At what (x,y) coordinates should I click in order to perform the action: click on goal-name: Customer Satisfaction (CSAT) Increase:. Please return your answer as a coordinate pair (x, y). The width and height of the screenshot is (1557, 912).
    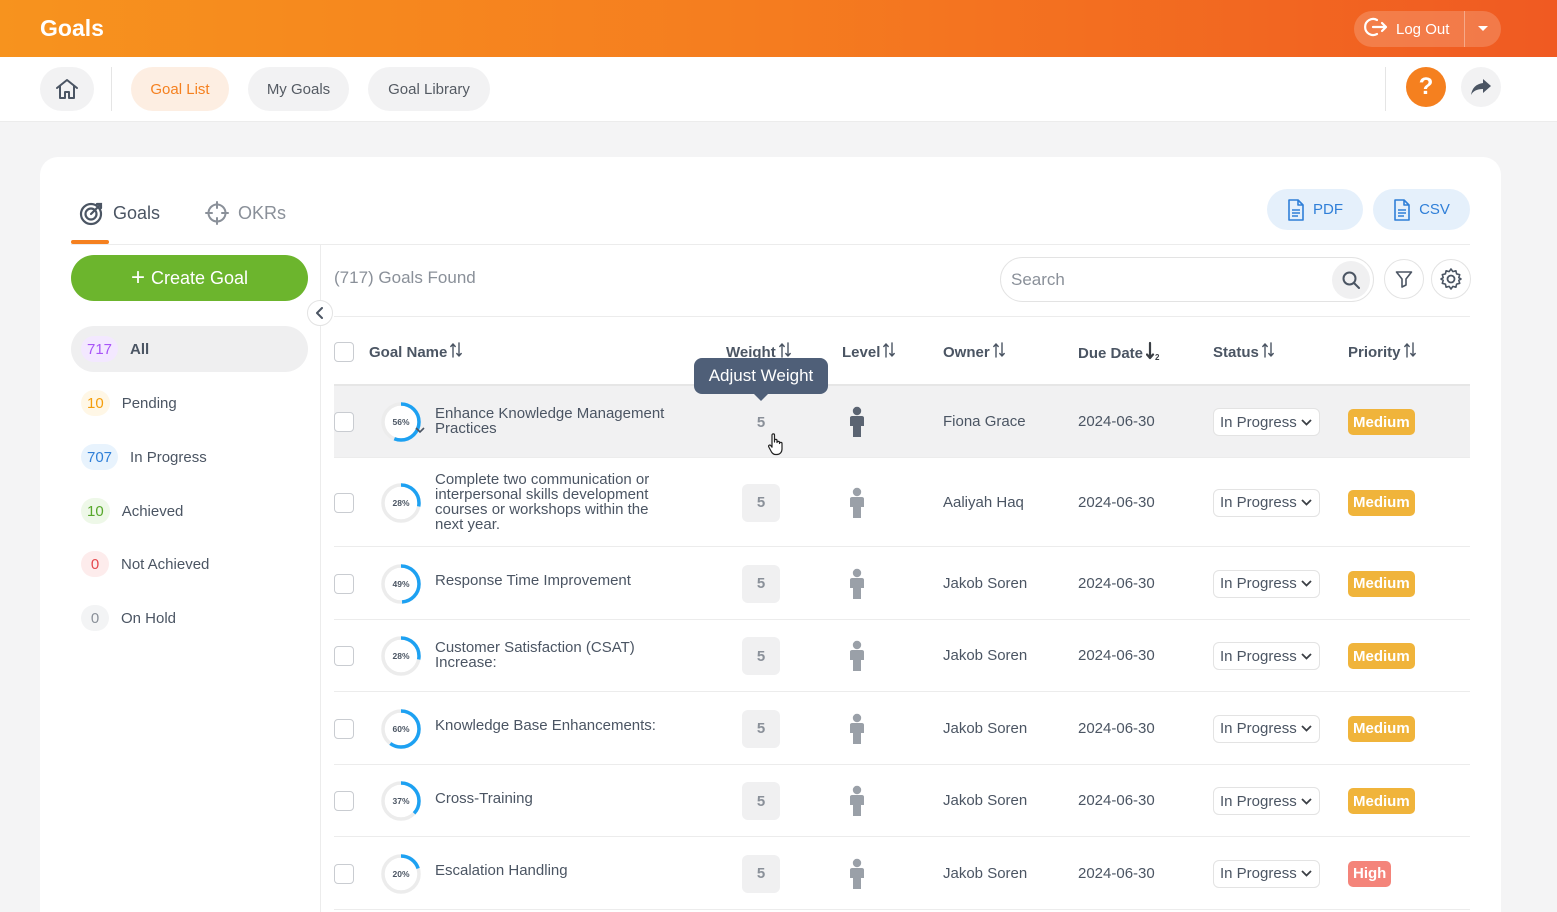
    Looking at the image, I should click on (555, 655).